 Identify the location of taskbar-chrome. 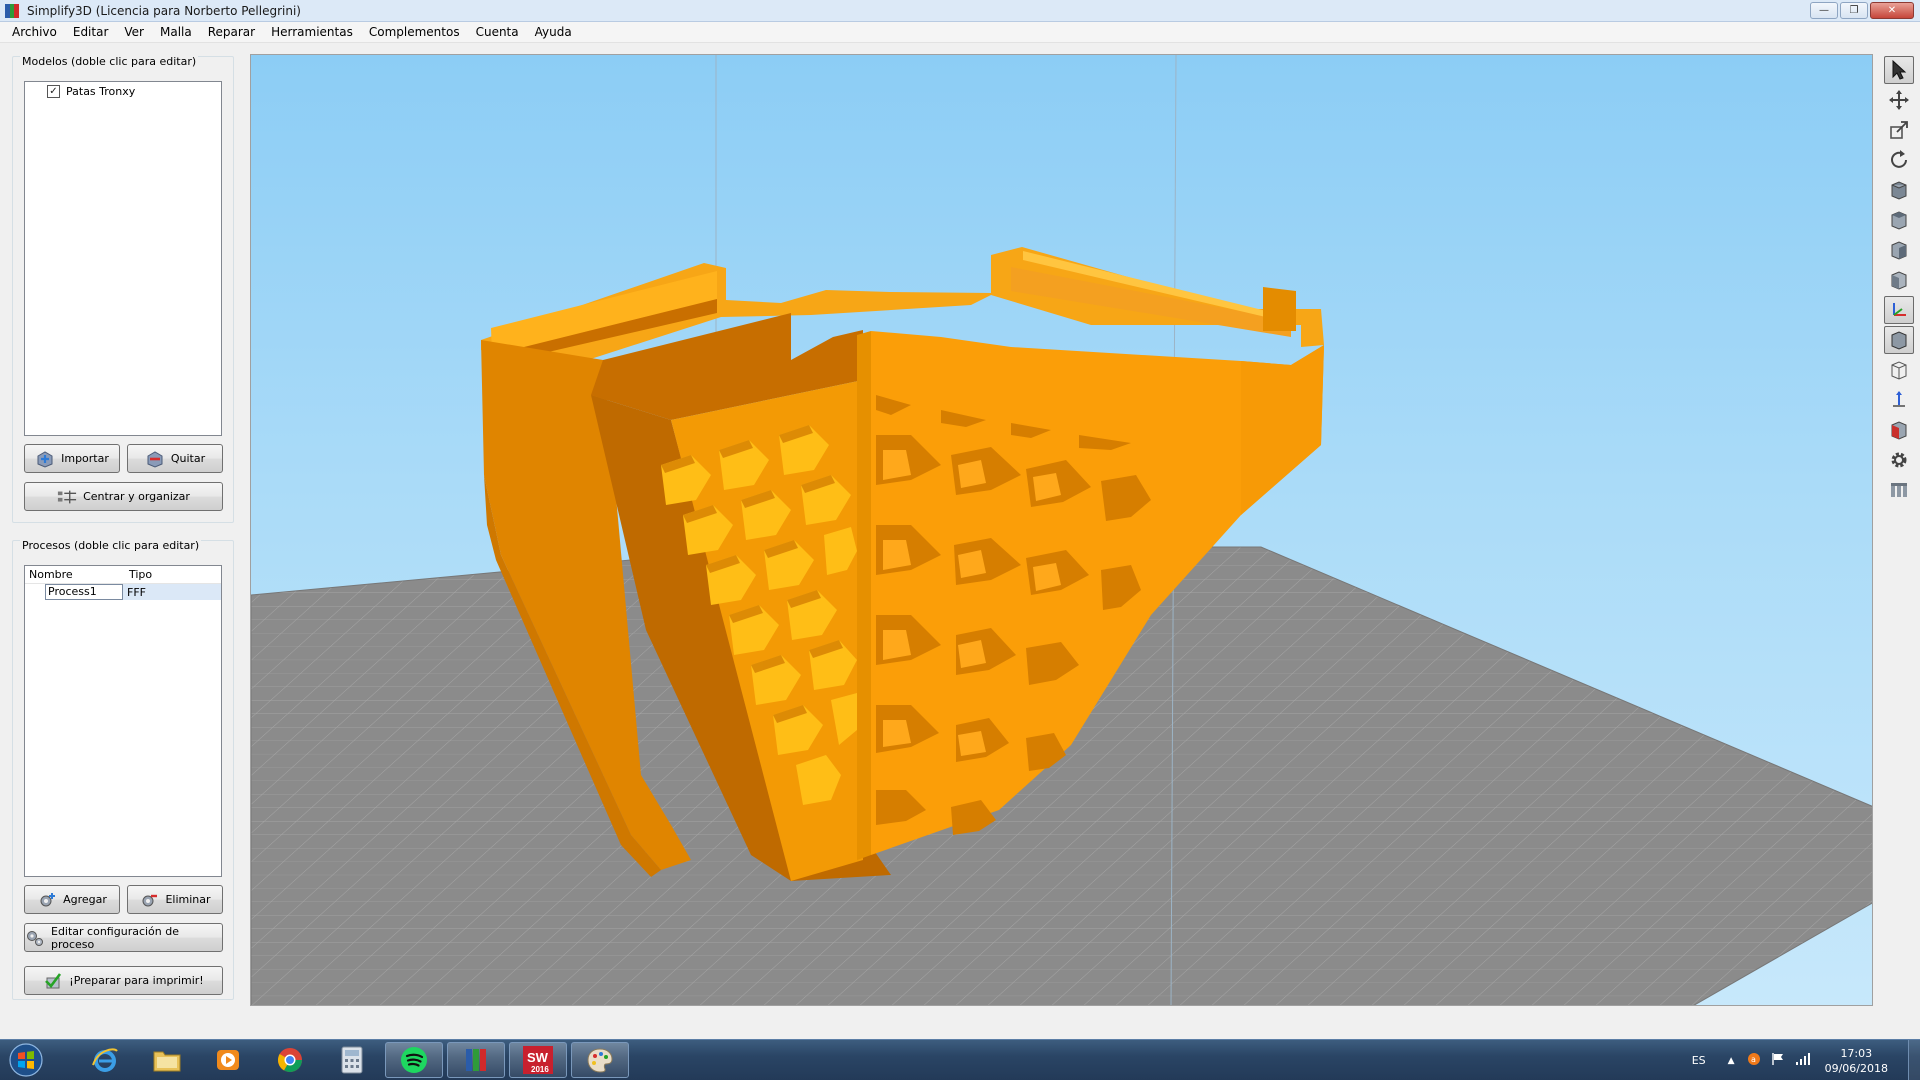
(290, 1060).